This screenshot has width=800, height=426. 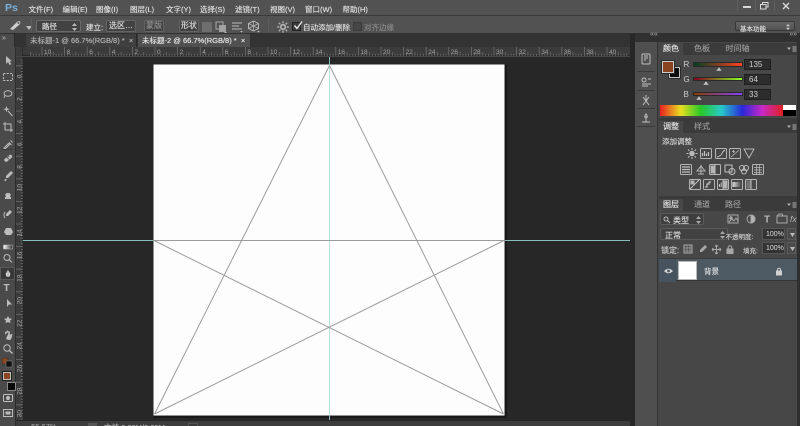 What do you see at coordinates (410, 52) in the screenshot?
I see `svg-text: 22` at bounding box center [410, 52].